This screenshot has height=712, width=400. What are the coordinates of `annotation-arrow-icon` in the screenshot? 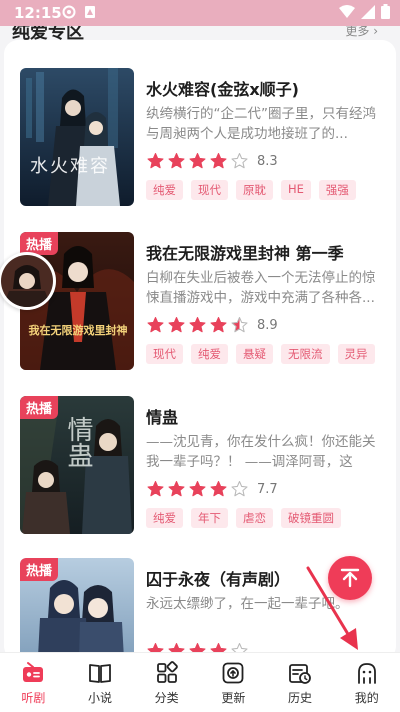 It's located at (332, 608).